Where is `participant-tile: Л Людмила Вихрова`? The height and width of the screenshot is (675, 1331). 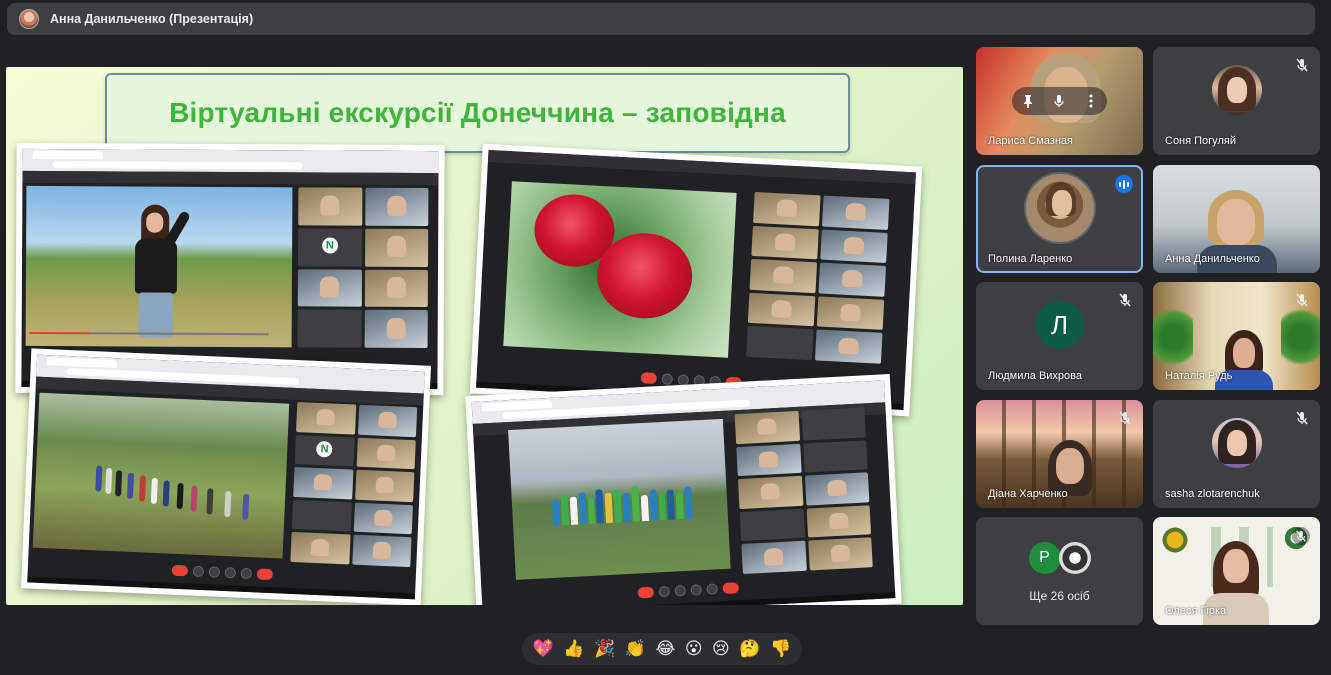
participant-tile: Л Людмила Вихрова is located at coordinates (1059, 336).